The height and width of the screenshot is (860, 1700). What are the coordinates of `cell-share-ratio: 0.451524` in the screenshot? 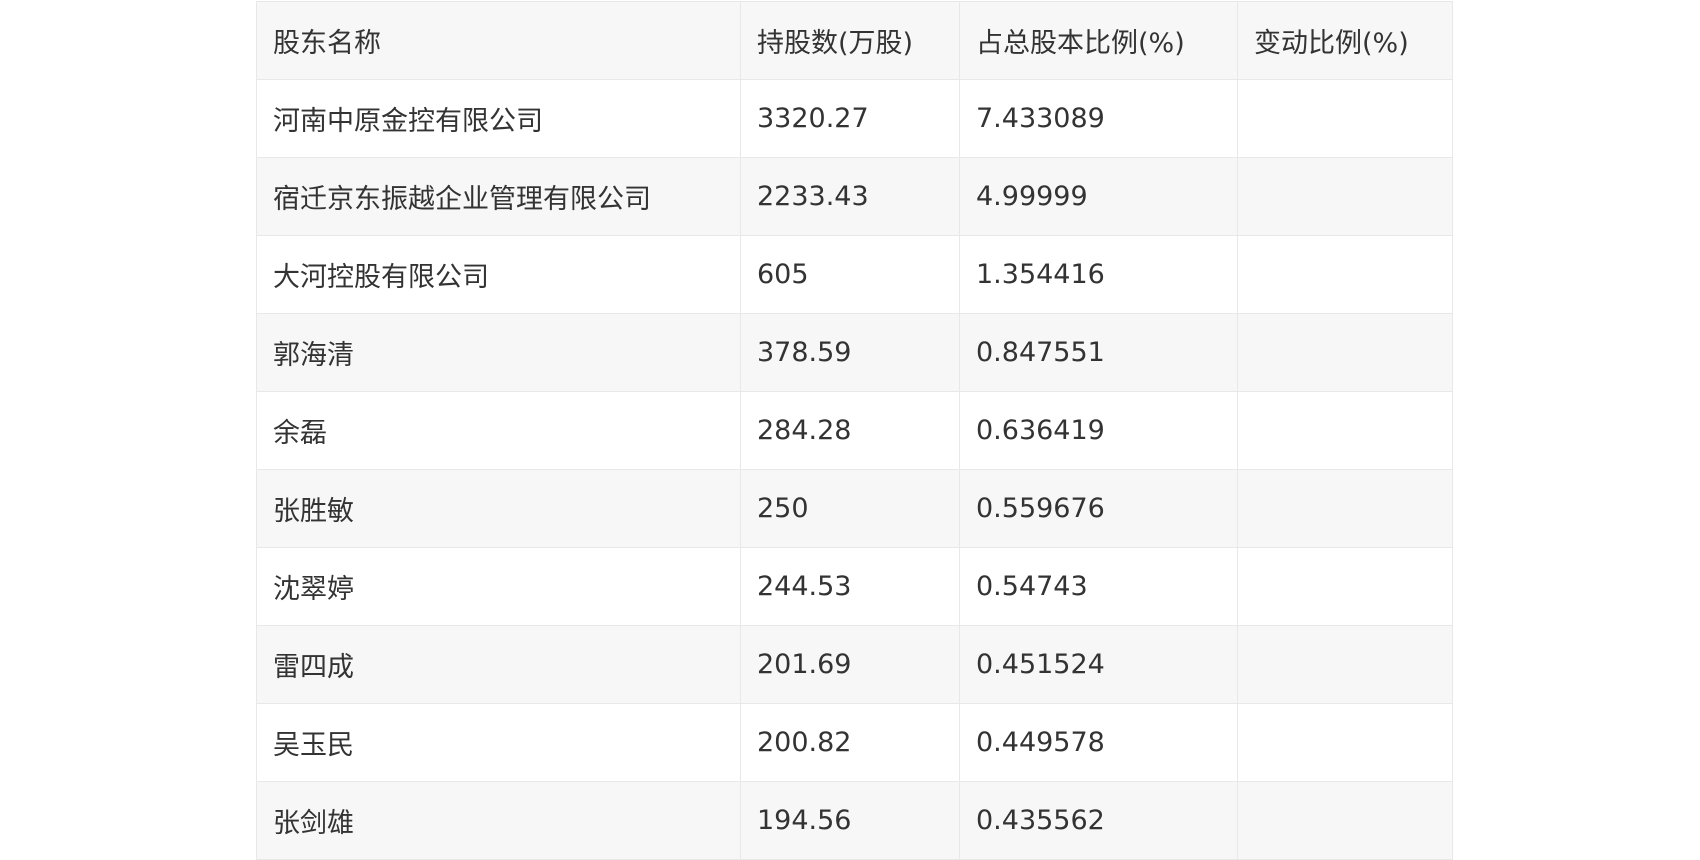 It's located at (1098, 664).